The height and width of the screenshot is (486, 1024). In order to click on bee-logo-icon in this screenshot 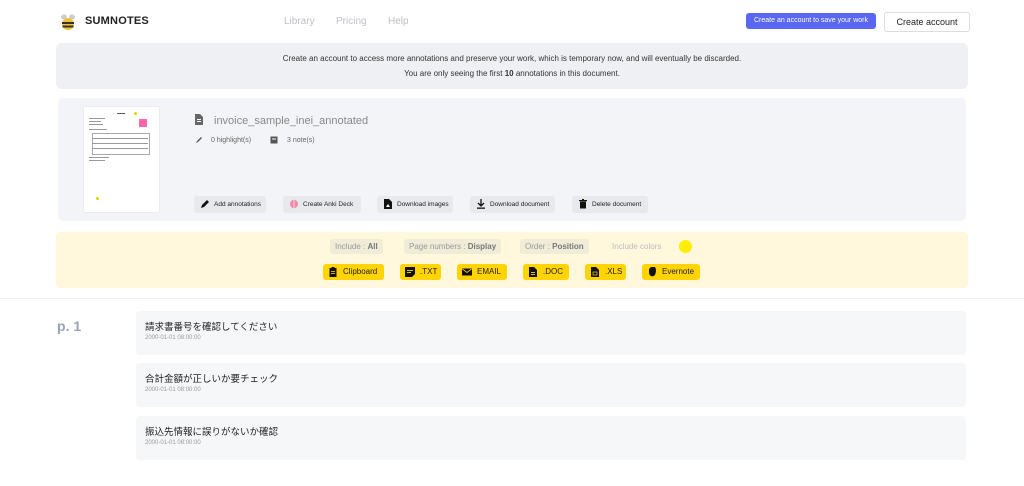, I will do `click(68, 22)`.